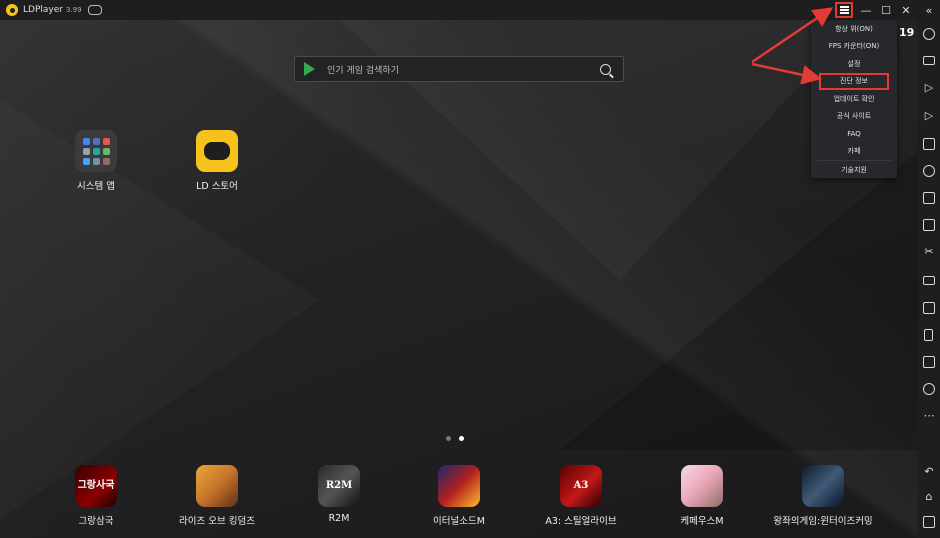 This screenshot has width=940, height=538. I want to click on app-label: 그랑삼국, so click(96, 521).